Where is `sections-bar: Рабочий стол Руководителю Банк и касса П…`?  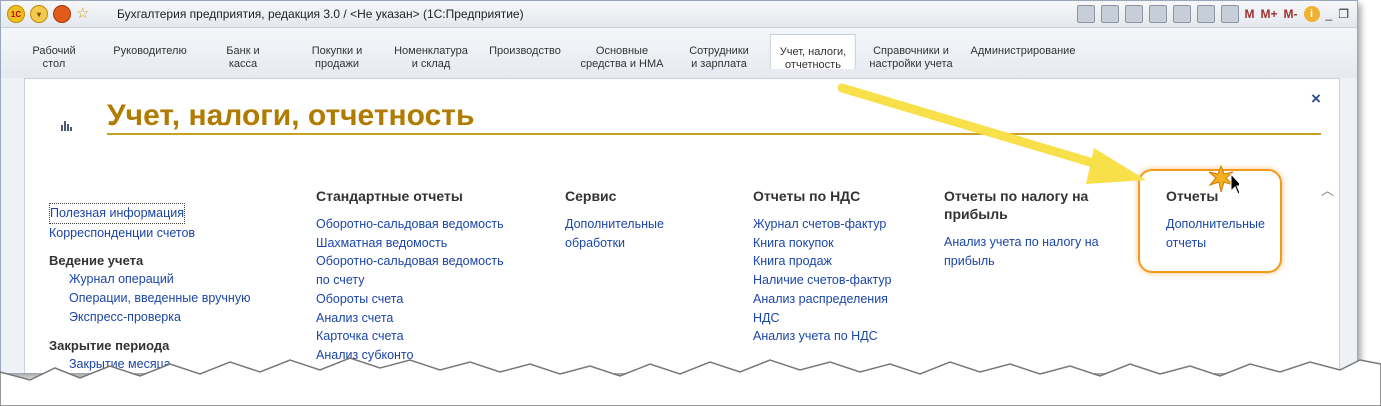 sections-bar: Рабочий стол Руководителю Банк и касса П… is located at coordinates (679, 53).